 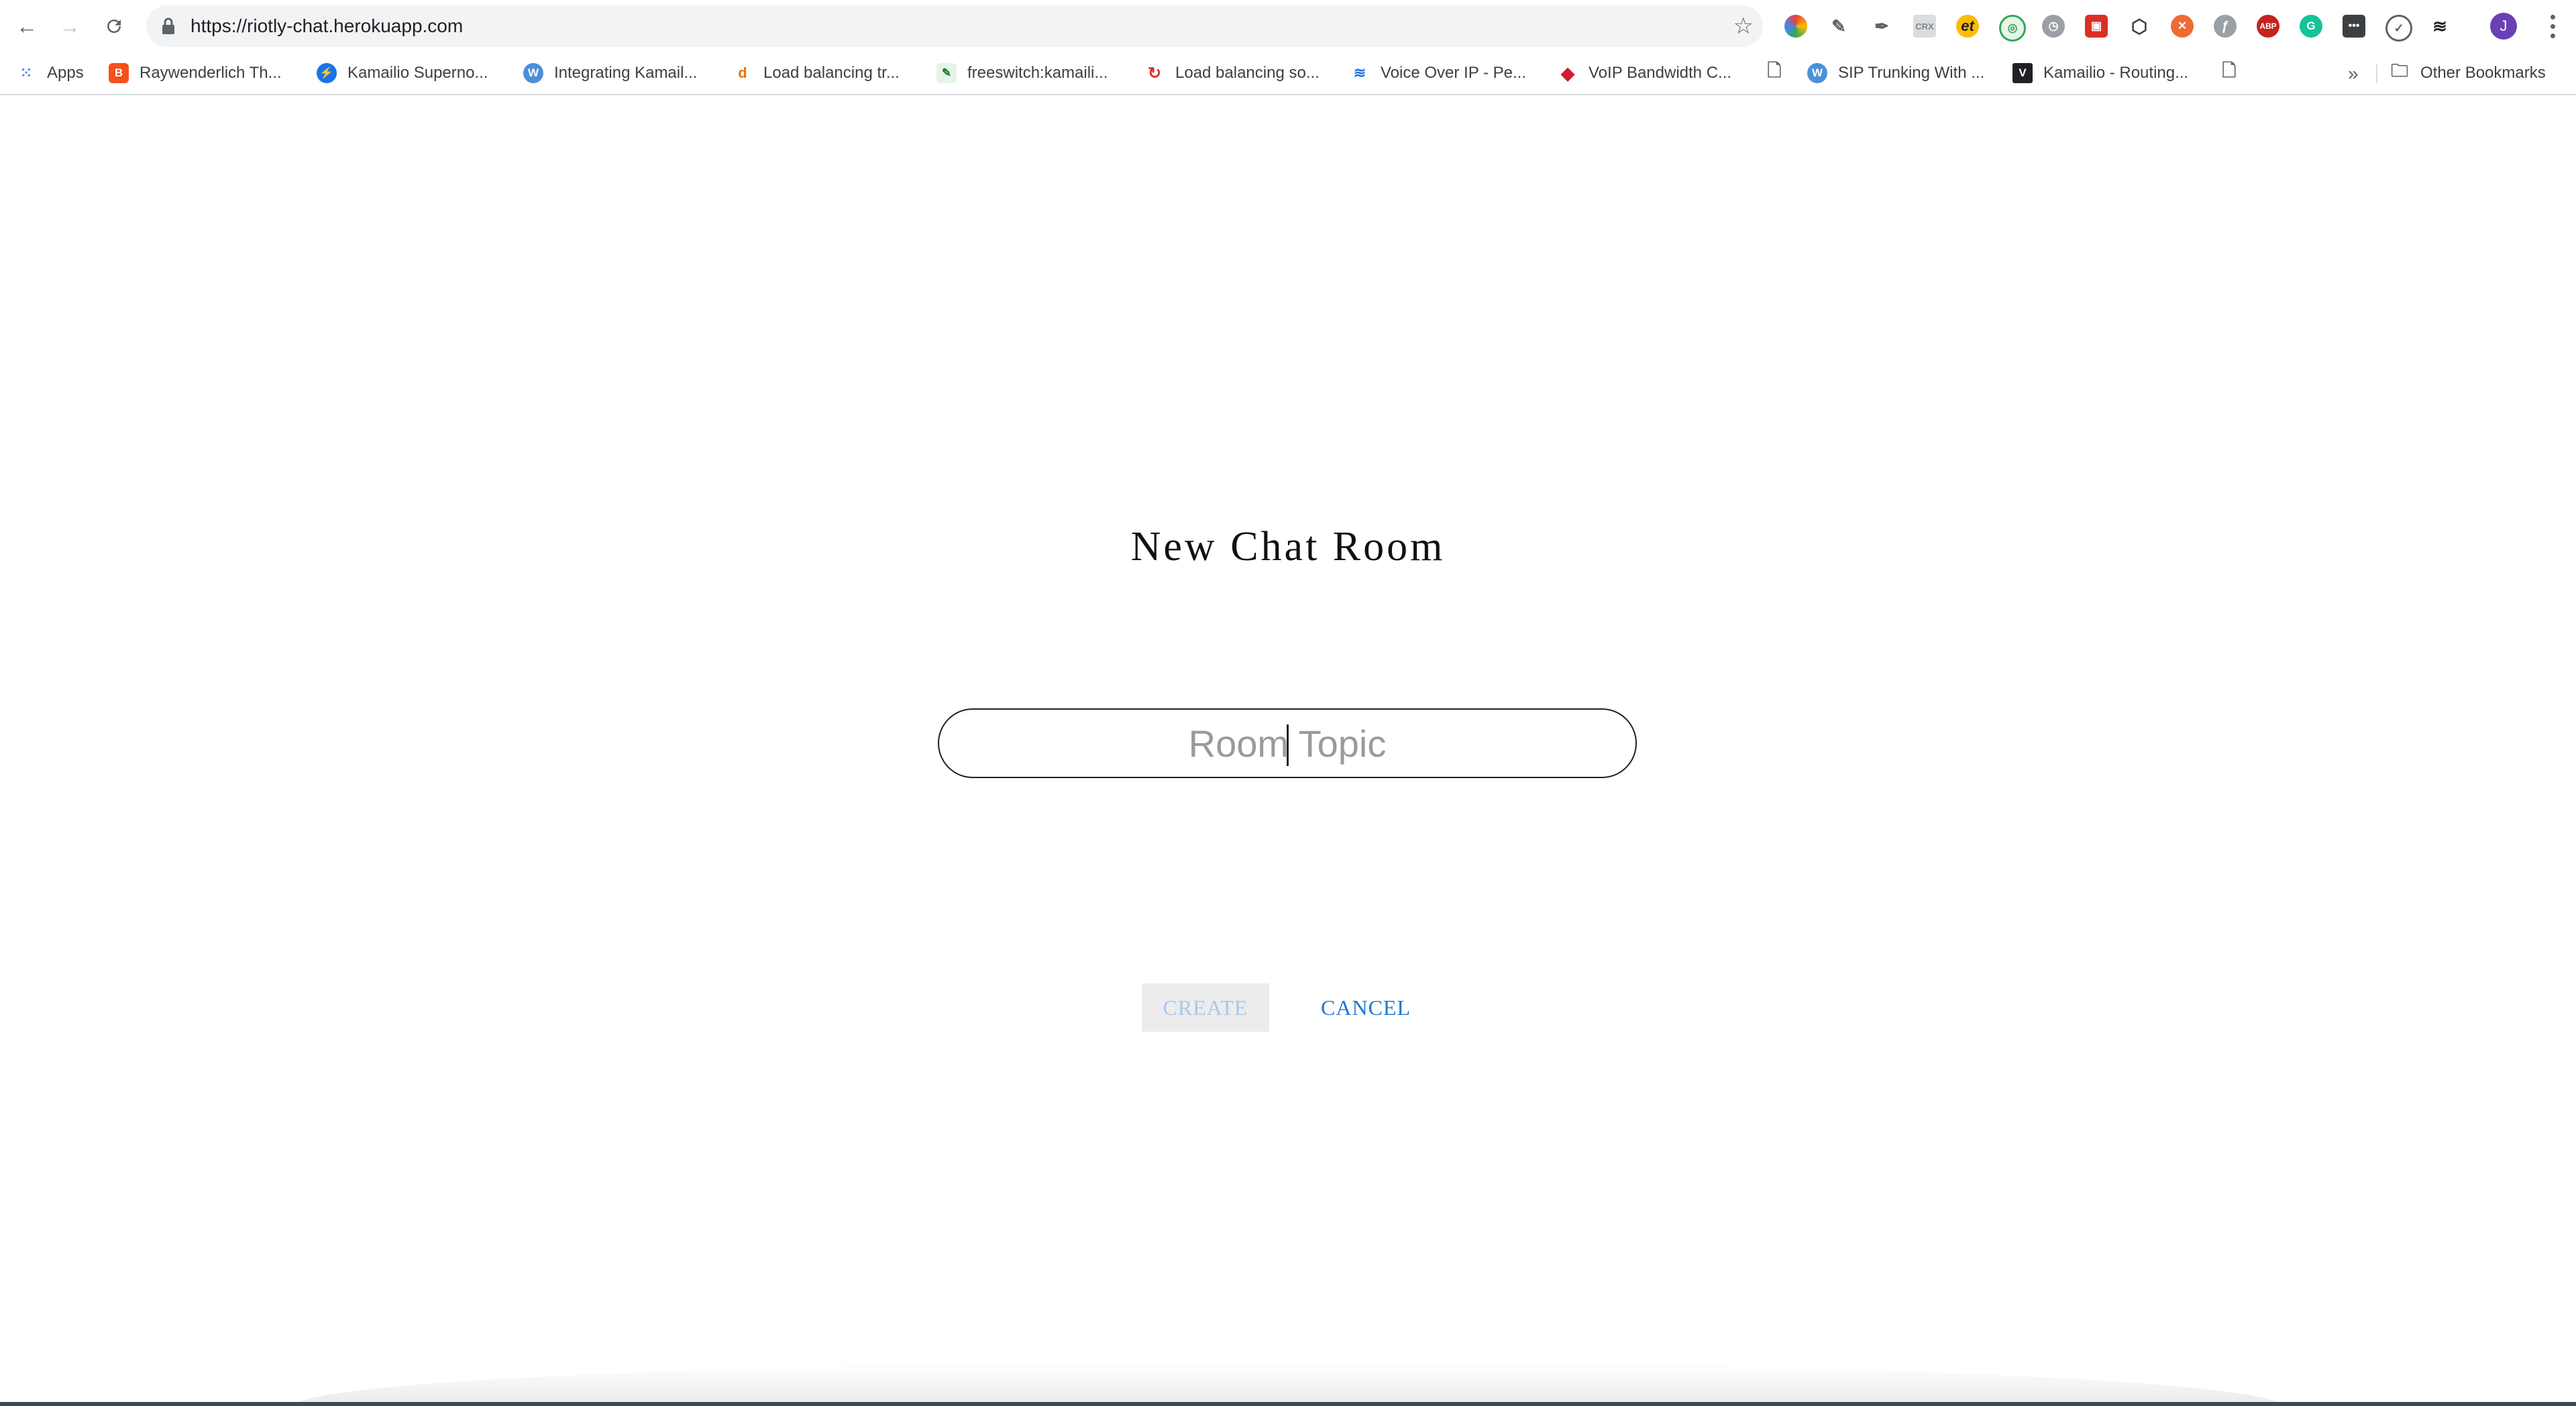 What do you see at coordinates (1288, 1384) in the screenshot?
I see `bottom-shadow` at bounding box center [1288, 1384].